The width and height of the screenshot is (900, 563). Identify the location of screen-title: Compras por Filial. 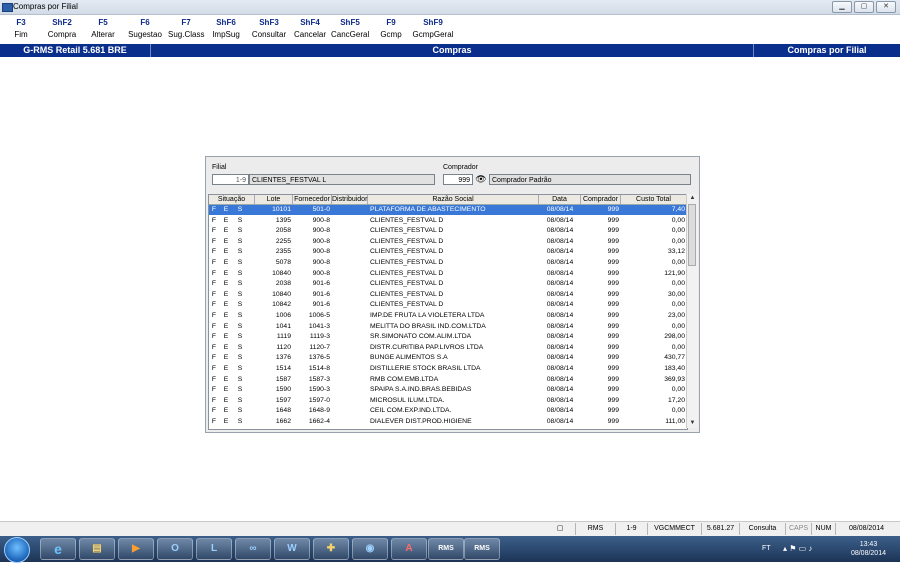
(827, 50).